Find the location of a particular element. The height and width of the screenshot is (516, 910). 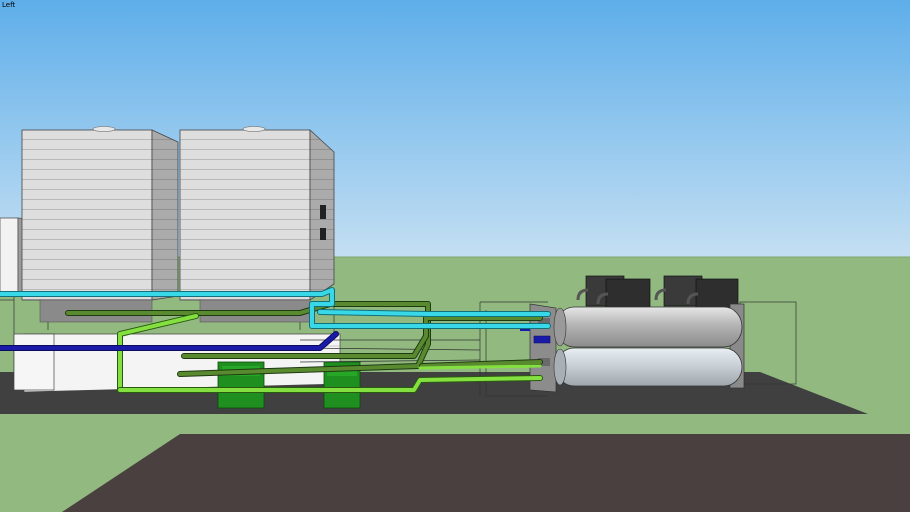

tower-basin is located at coordinates (177, 363).